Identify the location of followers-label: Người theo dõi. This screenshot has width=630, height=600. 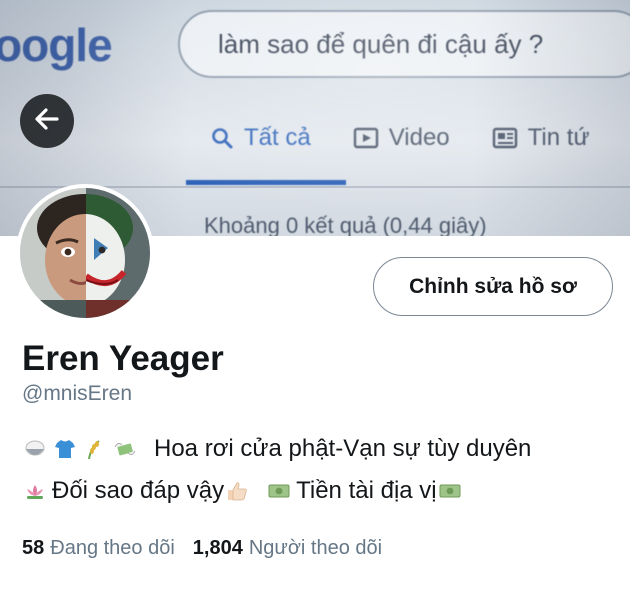
(315, 548).